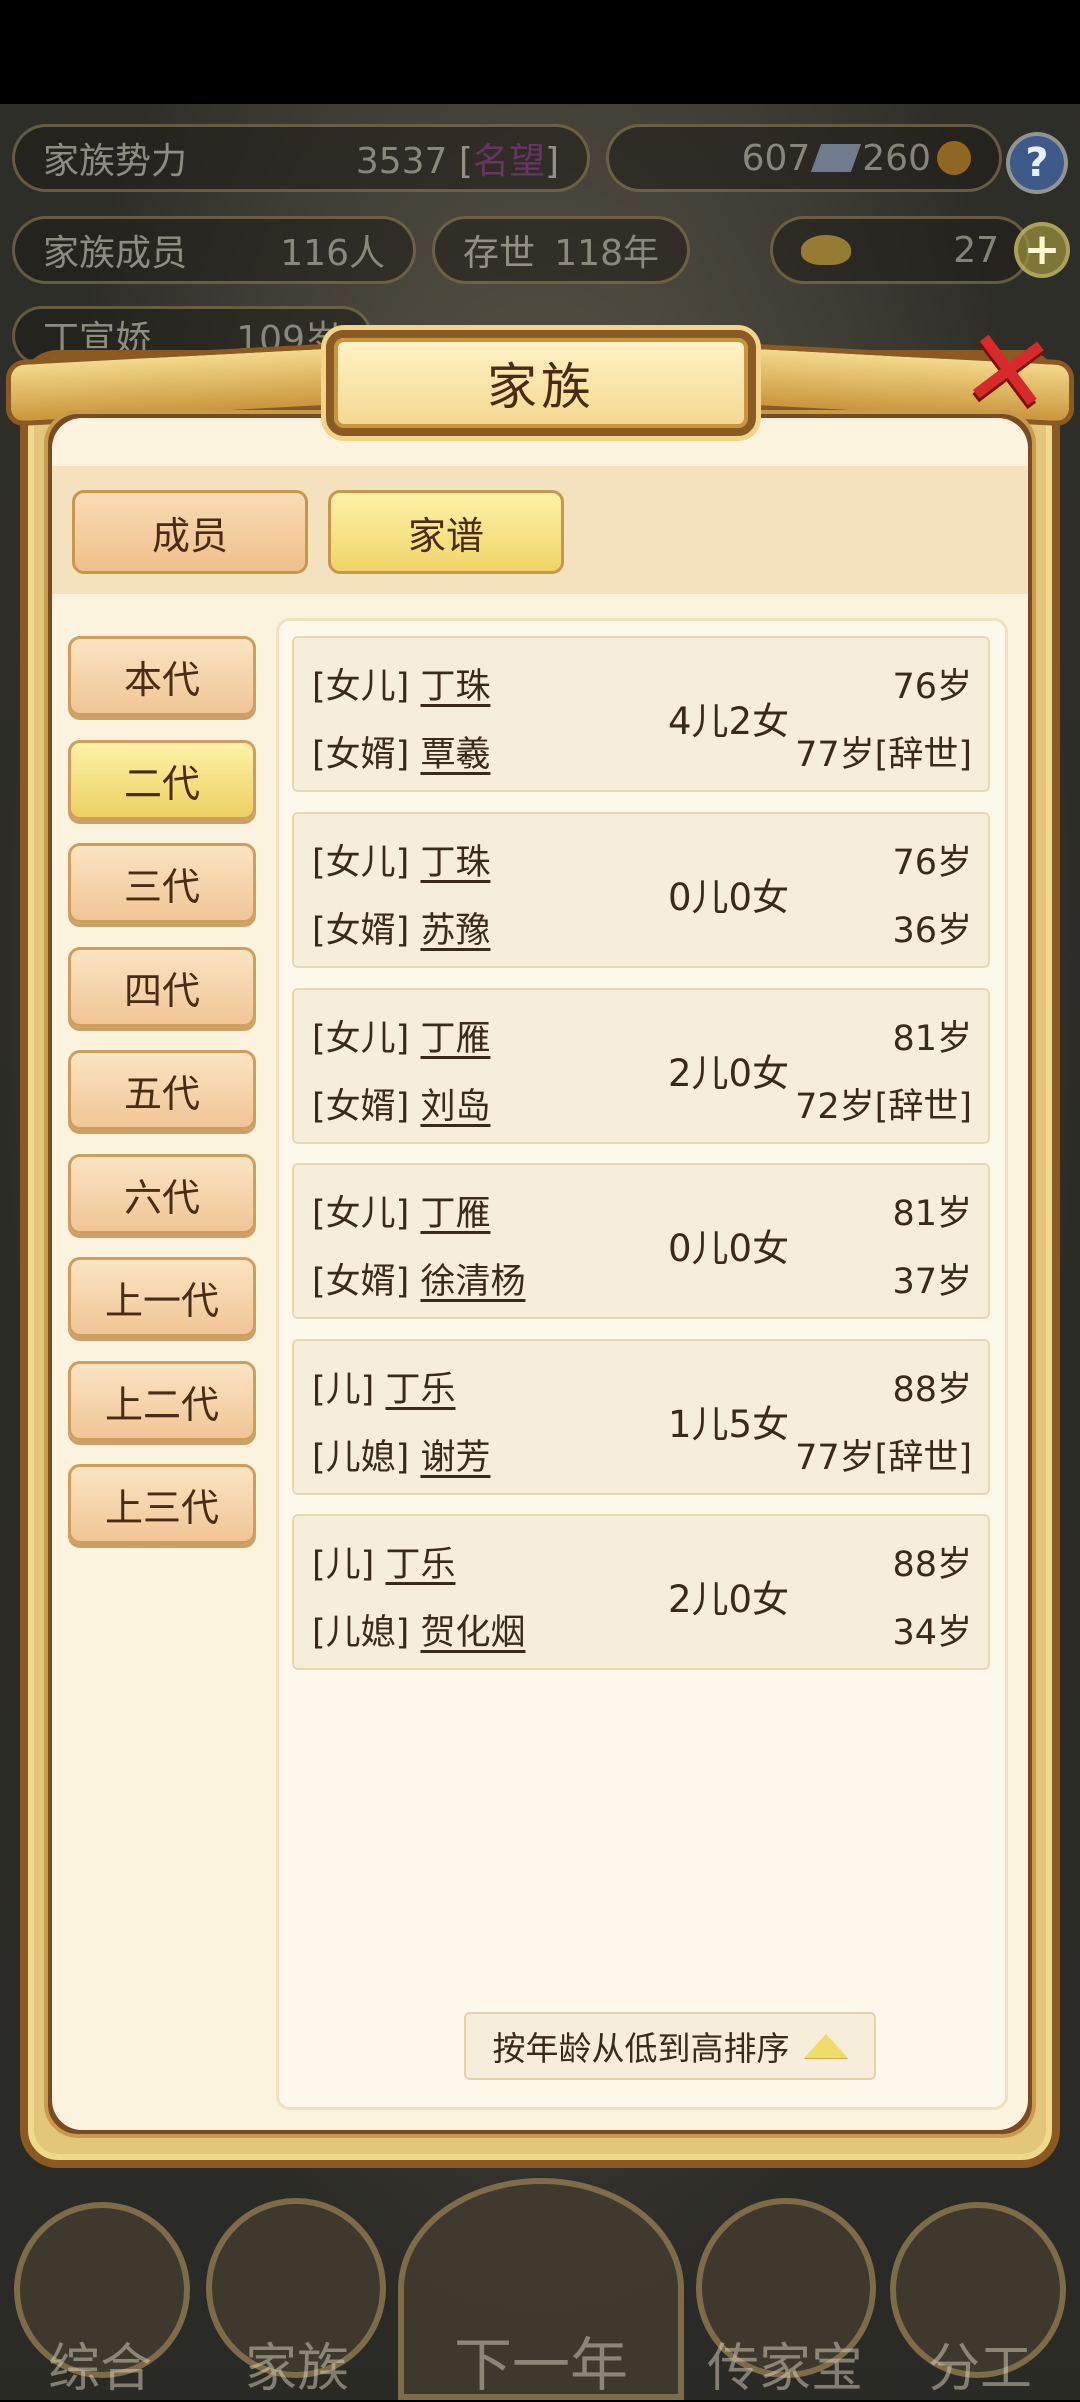 The width and height of the screenshot is (1080, 2402). Describe the element at coordinates (296, 2369) in the screenshot. I see `nav-family-label: 家族` at that location.